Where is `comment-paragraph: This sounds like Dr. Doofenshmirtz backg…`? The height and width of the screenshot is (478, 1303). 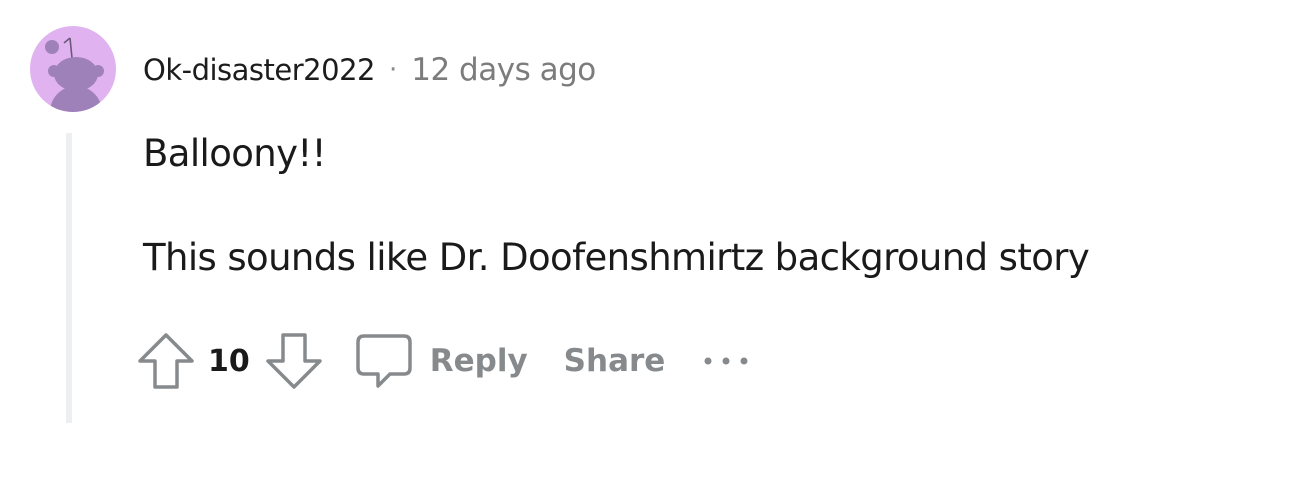 comment-paragraph: This sounds like Dr. Doofenshmirtz backg… is located at coordinates (616, 257).